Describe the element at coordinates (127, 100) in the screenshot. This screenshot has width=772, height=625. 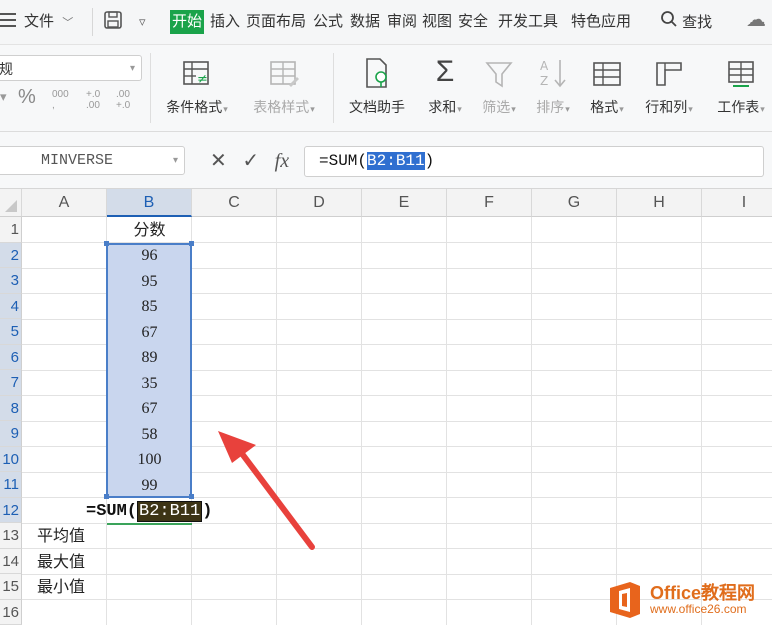
I see `decrease-decimal-button: .00 +.0` at that location.